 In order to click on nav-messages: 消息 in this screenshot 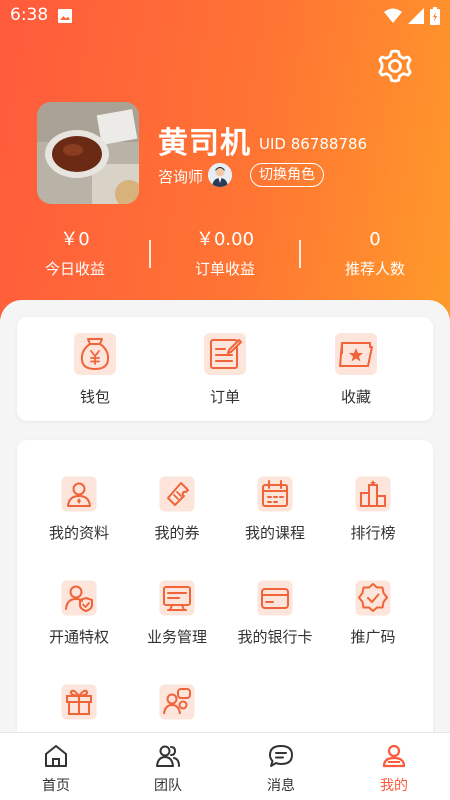, I will do `click(281, 766)`.